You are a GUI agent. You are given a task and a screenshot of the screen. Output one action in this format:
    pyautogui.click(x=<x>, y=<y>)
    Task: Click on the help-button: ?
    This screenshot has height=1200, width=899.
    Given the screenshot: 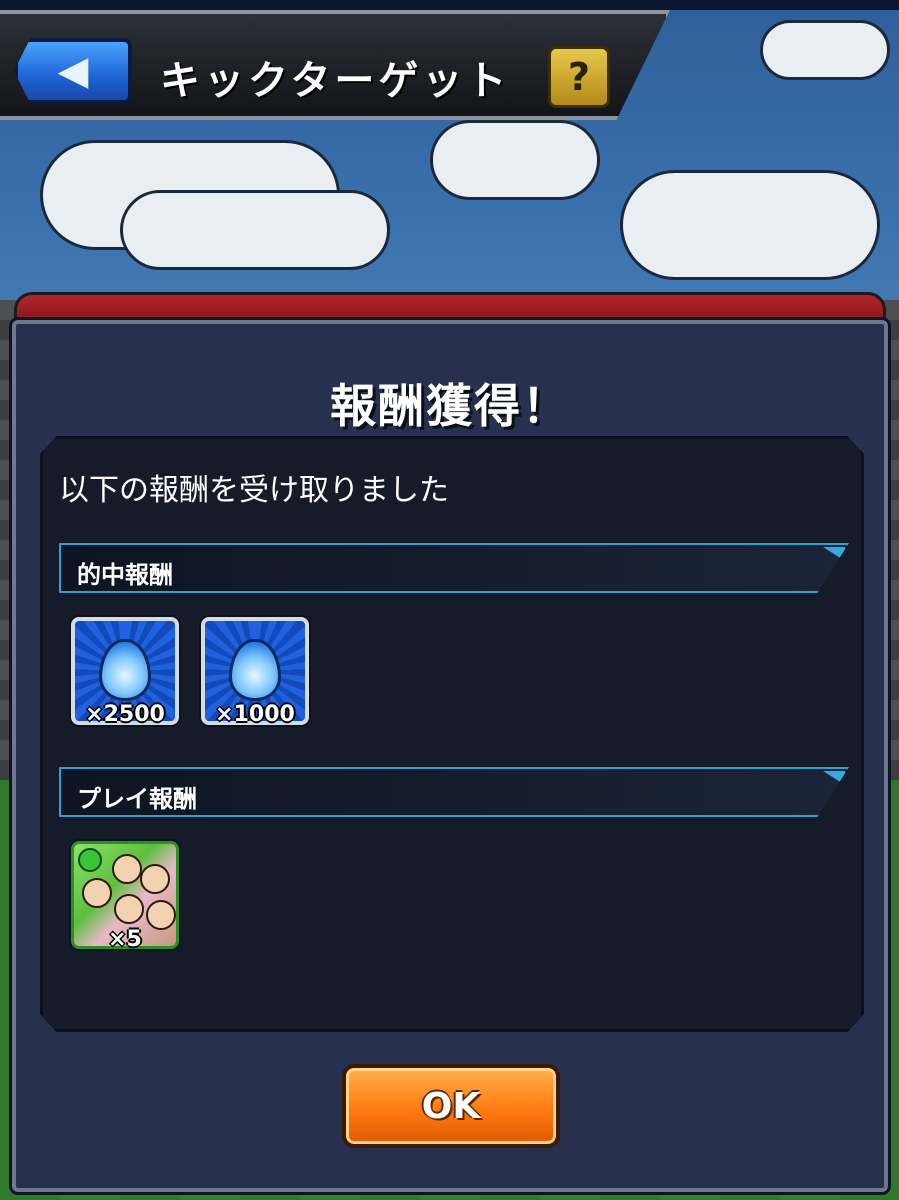 What is the action you would take?
    pyautogui.click(x=579, y=77)
    